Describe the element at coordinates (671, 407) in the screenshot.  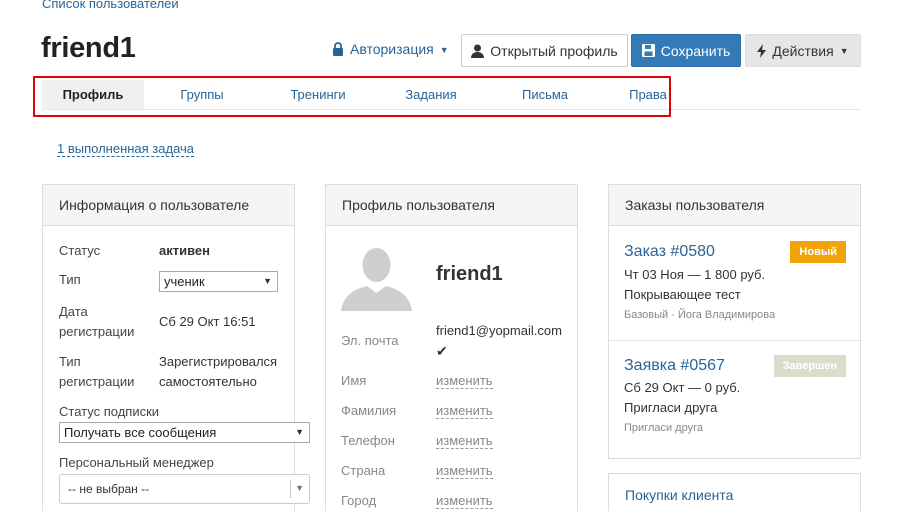
I see `order-product: Пригласи друга` at that location.